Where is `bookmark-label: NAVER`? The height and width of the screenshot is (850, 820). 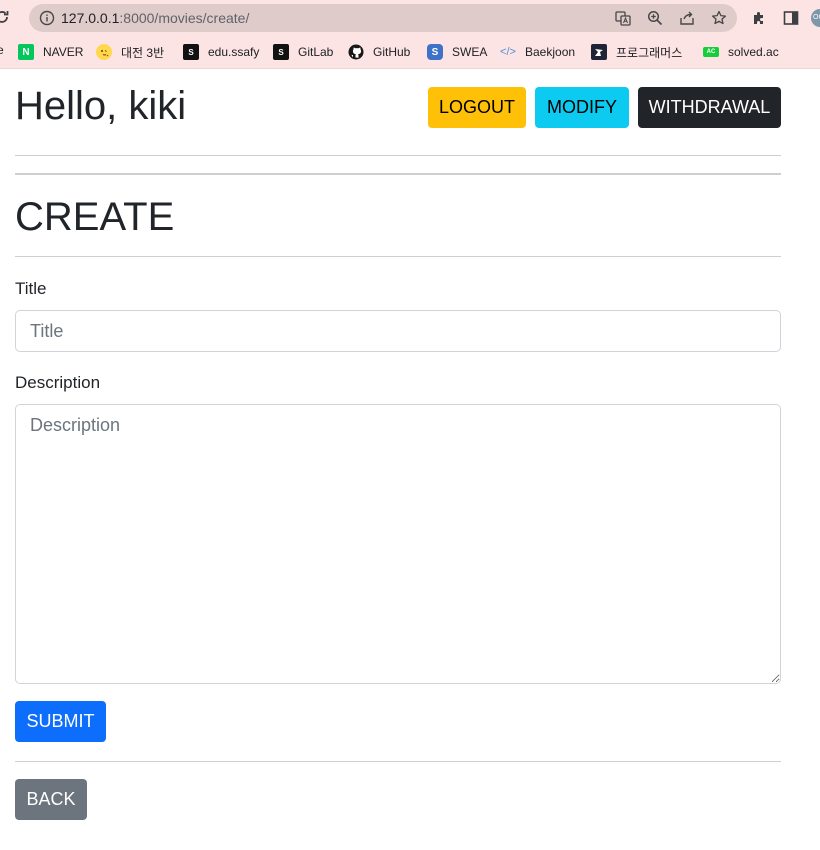 bookmark-label: NAVER is located at coordinates (63, 52).